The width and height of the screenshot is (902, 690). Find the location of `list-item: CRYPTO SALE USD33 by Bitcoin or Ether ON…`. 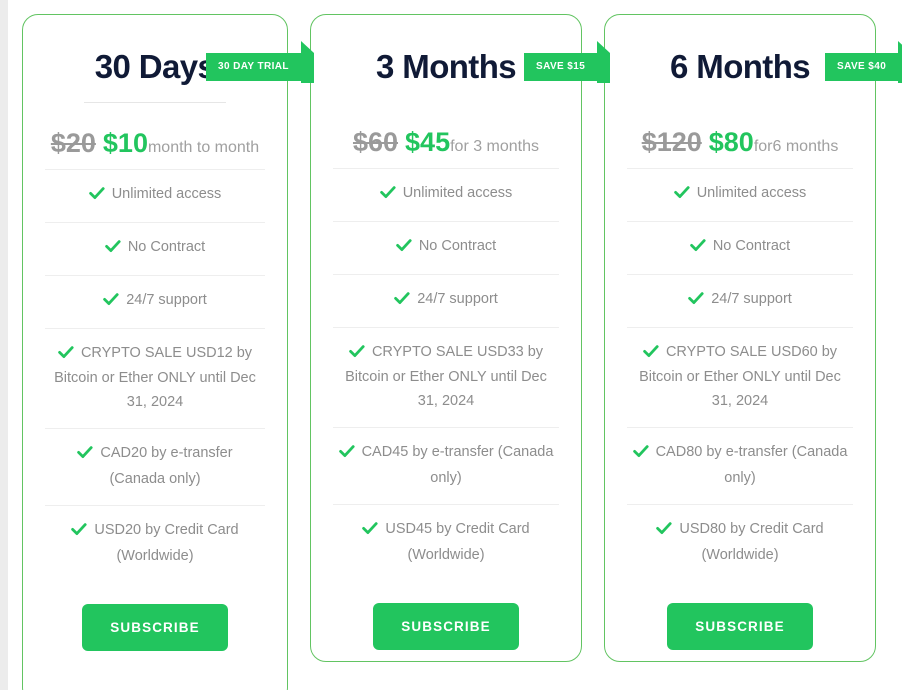

list-item: CRYPTO SALE USD33 by Bitcoin or Ether ON… is located at coordinates (446, 377).